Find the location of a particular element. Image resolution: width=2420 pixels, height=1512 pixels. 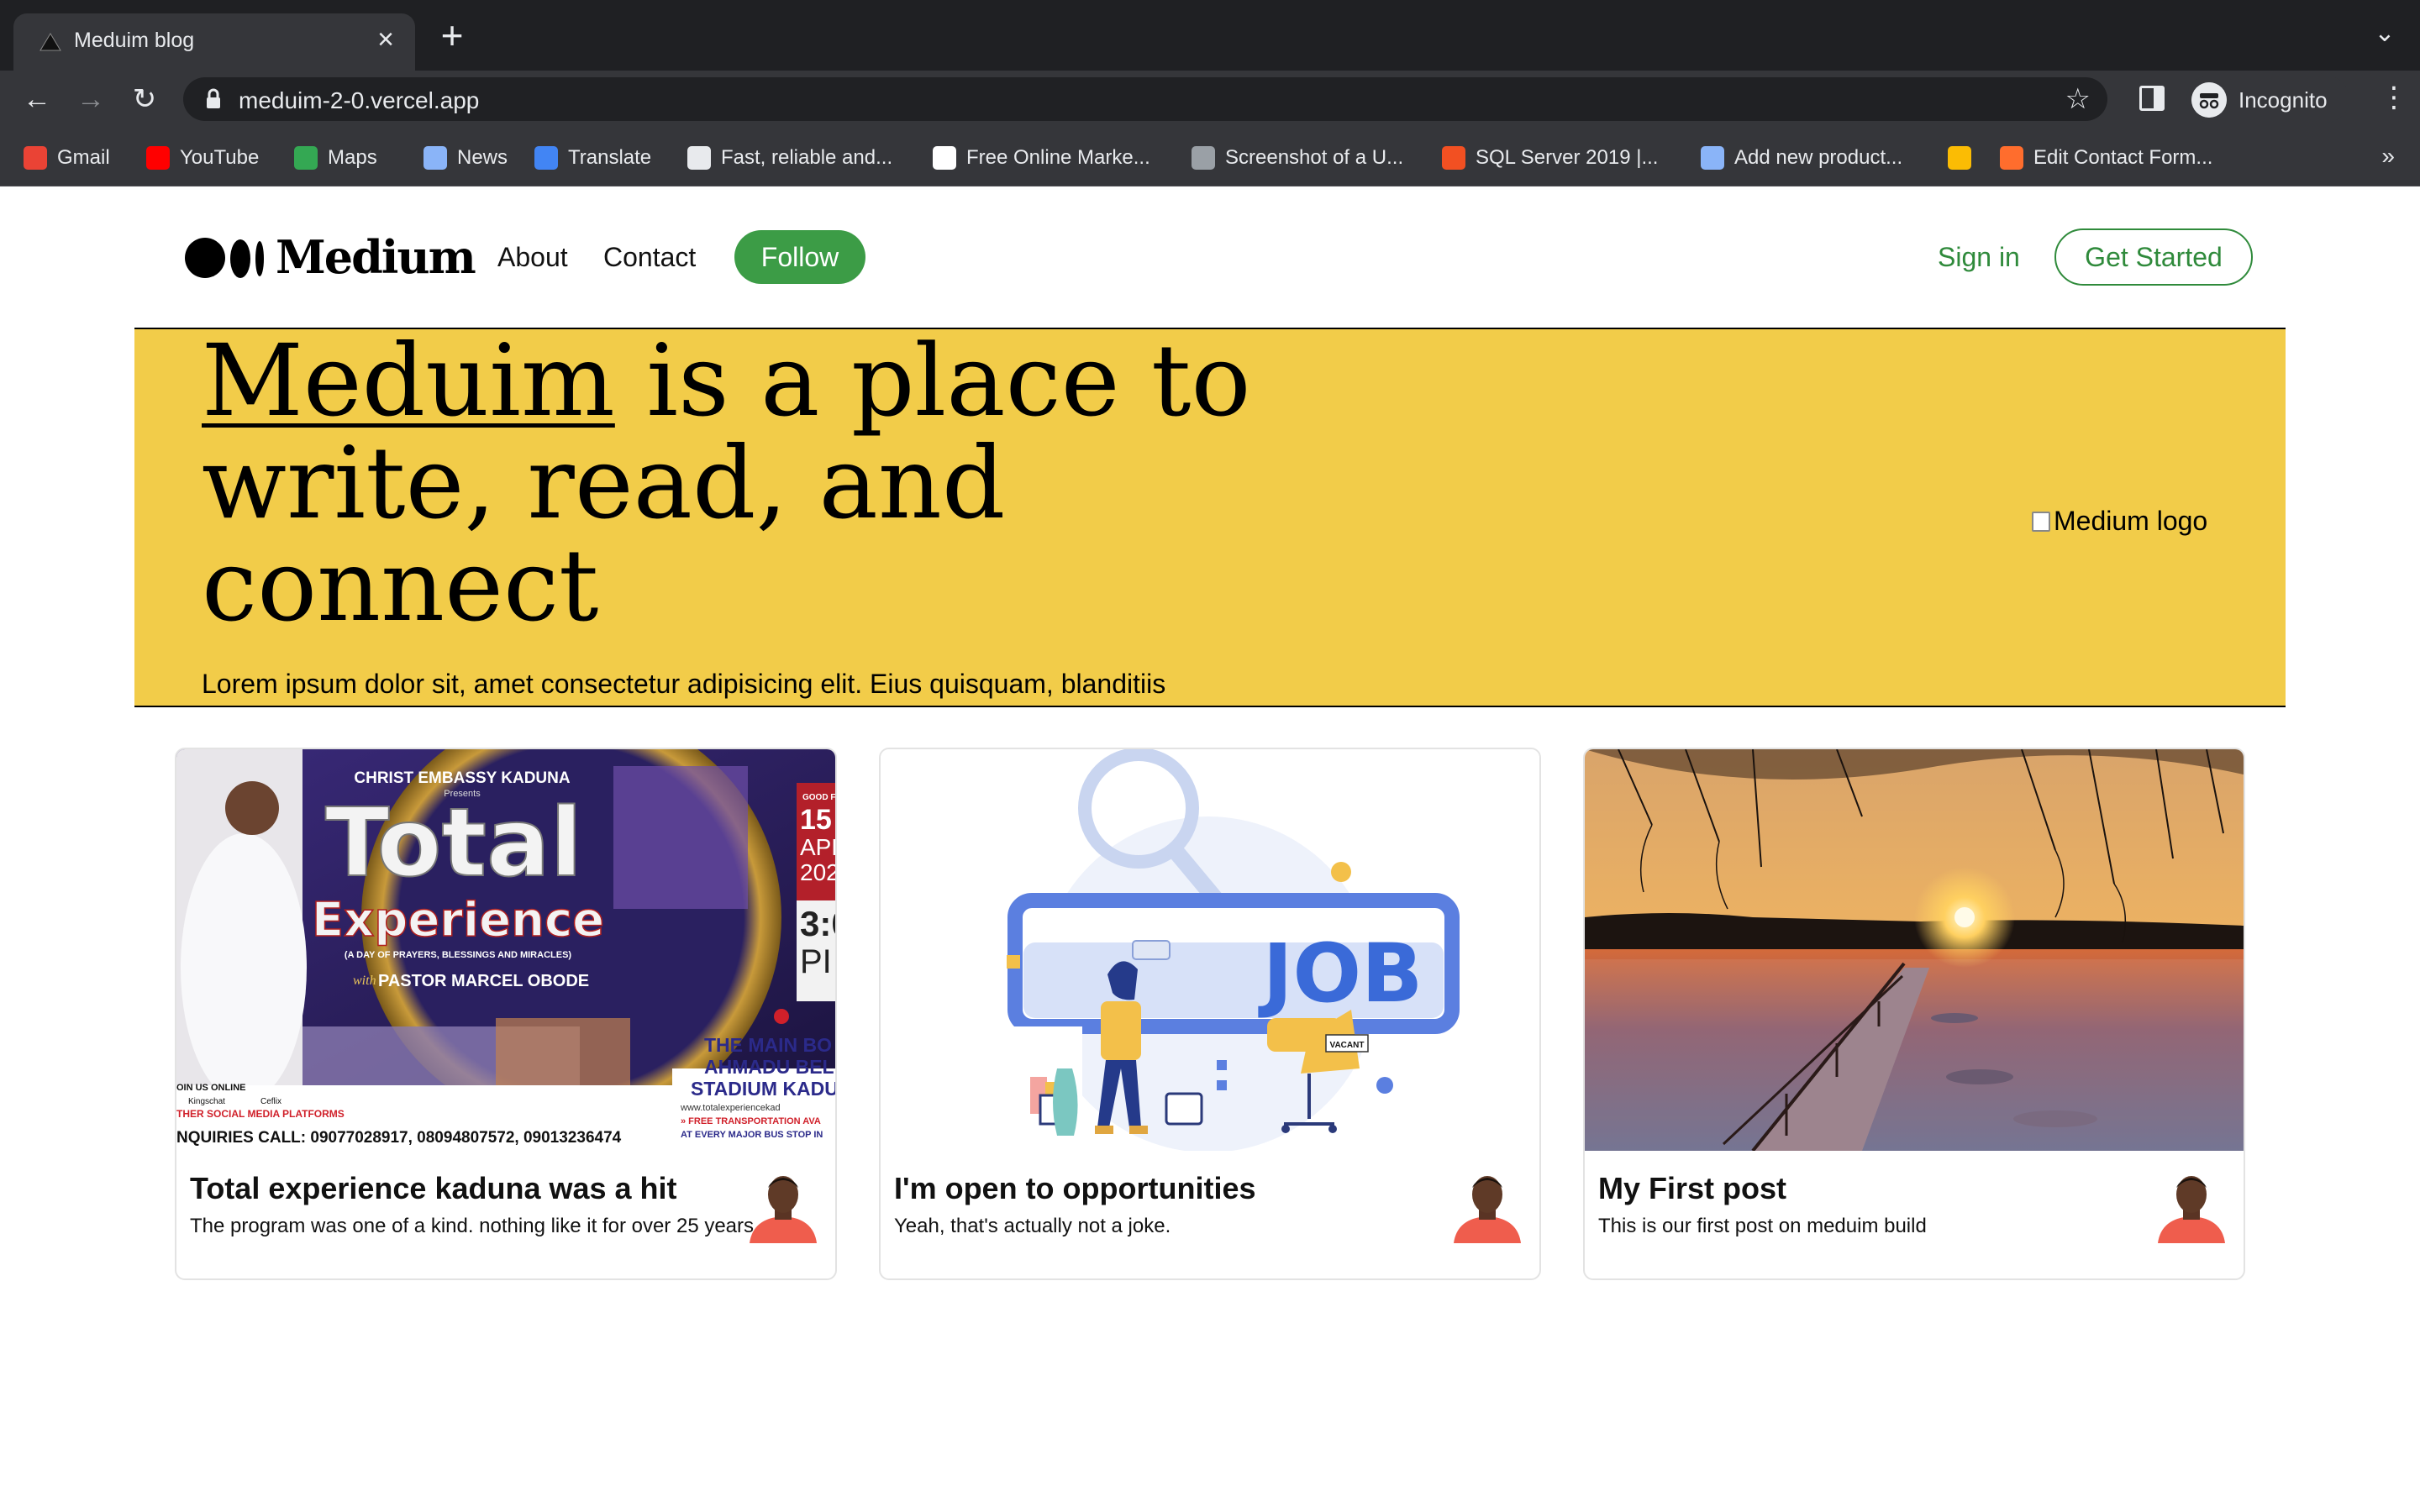

post-title: My First post is located at coordinates (1692, 1188).